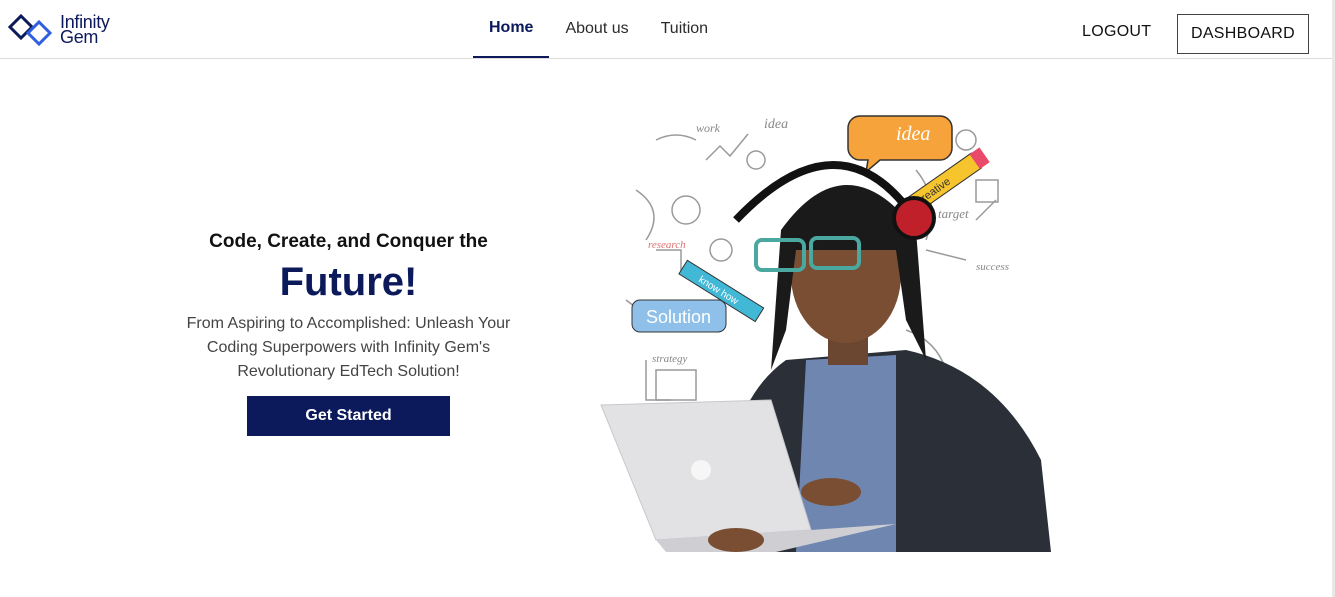 This screenshot has width=1335, height=597. I want to click on dashboard-button: DASHBOARD, so click(1243, 34).